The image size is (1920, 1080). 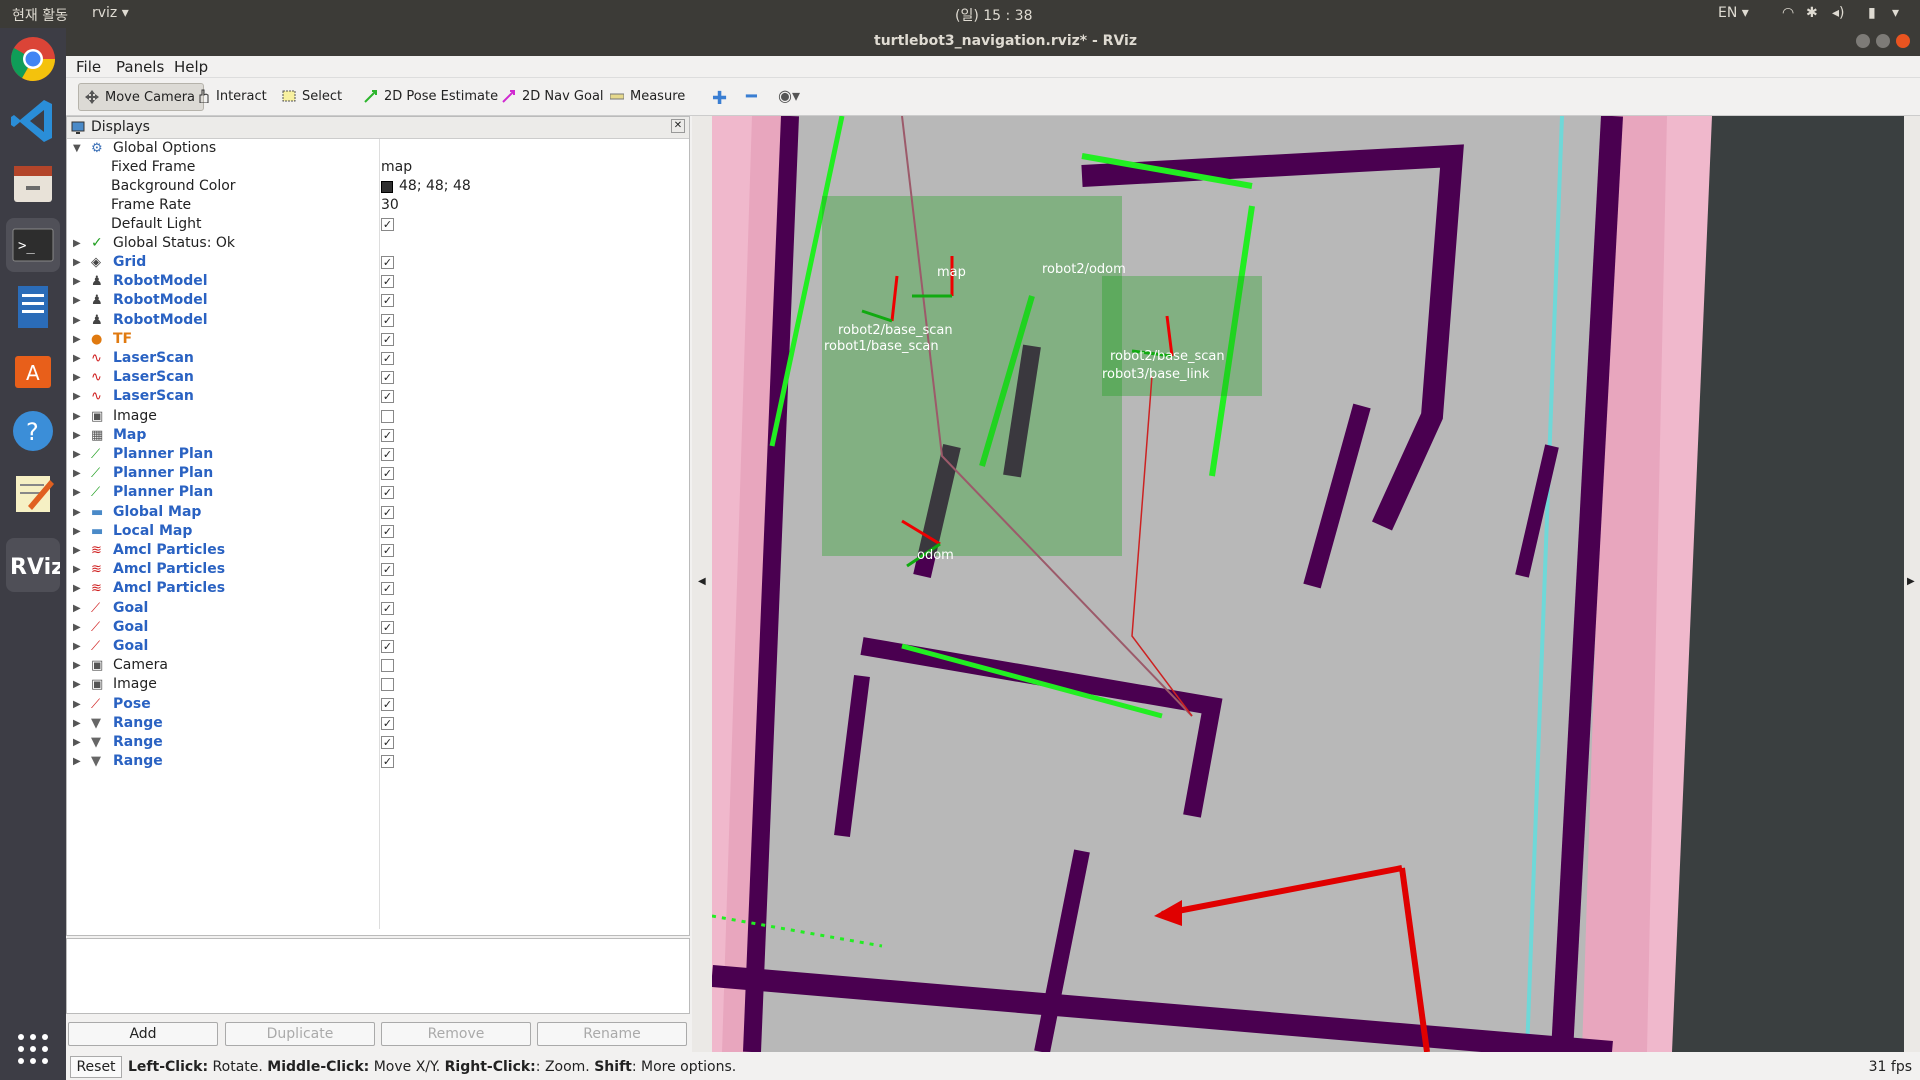 What do you see at coordinates (378, 205) in the screenshot?
I see `frame-rate-row: Frame Rate 30` at bounding box center [378, 205].